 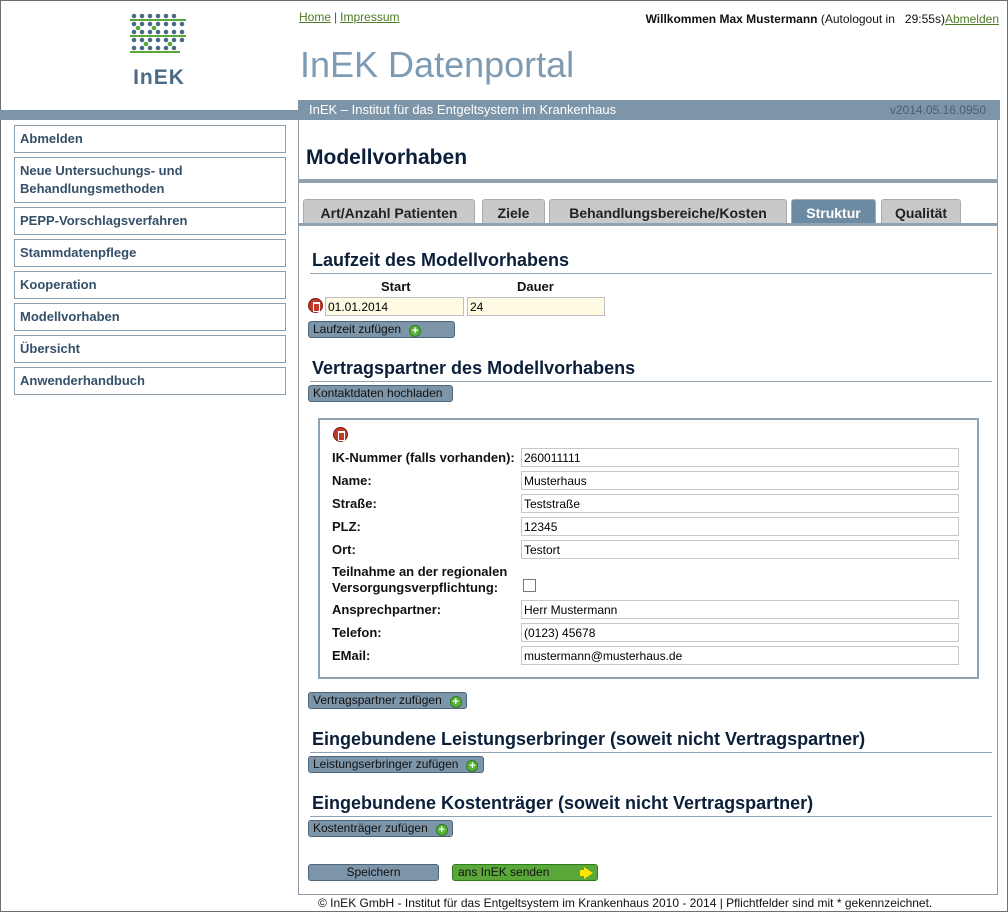 What do you see at coordinates (354, 503) in the screenshot?
I see `strasse-label: Straße:` at bounding box center [354, 503].